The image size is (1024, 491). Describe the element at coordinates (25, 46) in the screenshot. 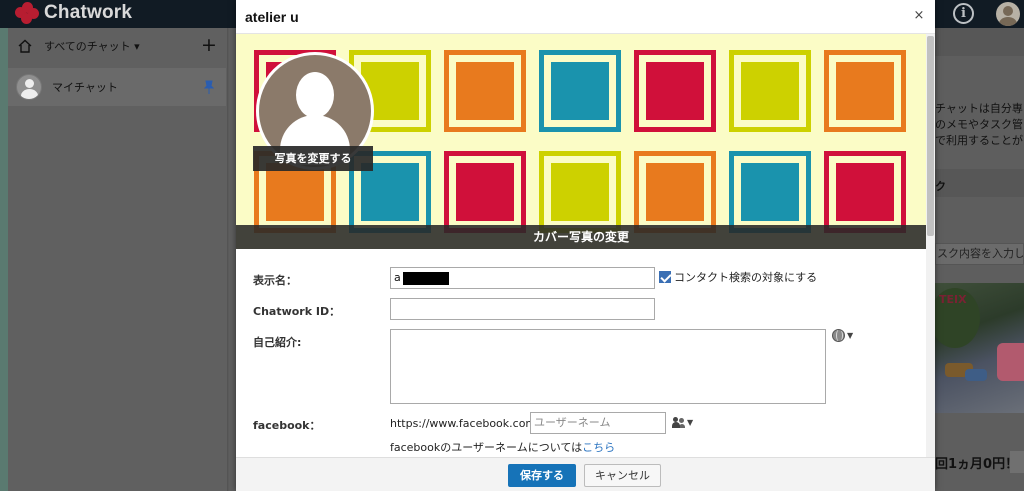

I see `home-icon` at that location.